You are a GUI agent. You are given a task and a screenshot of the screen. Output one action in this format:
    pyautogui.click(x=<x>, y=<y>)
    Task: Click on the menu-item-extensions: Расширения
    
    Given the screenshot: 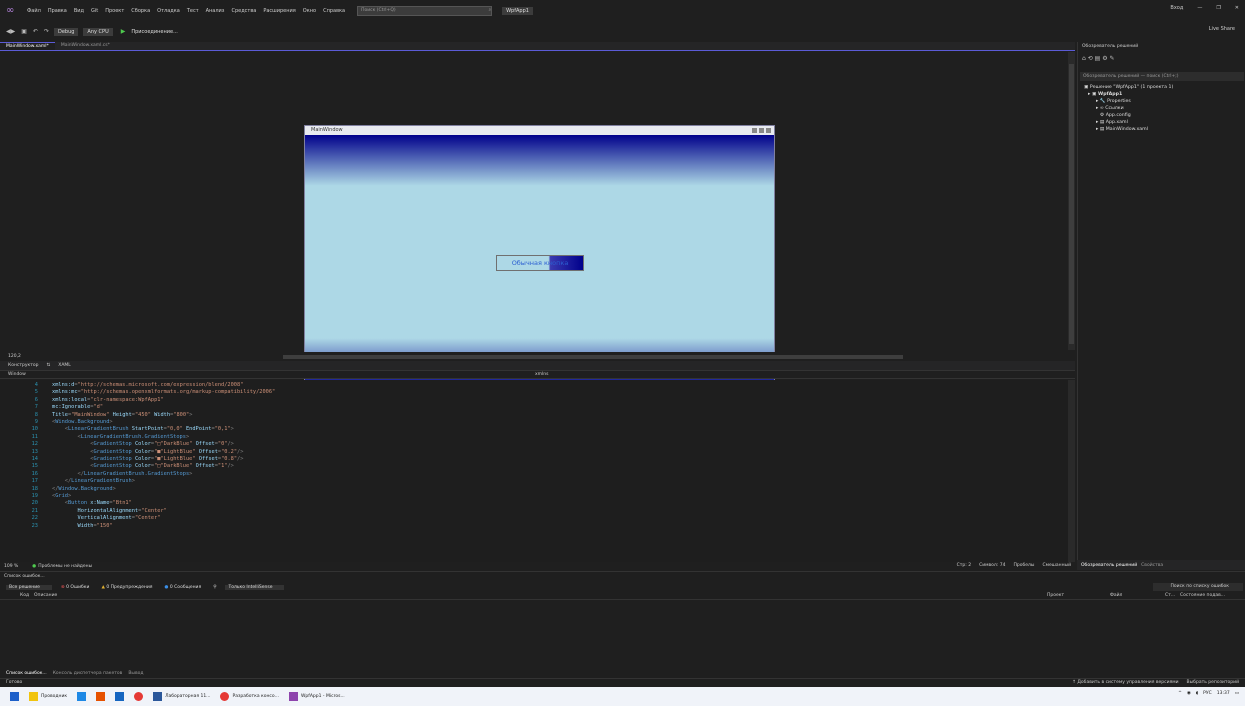 What is the action you would take?
    pyautogui.click(x=279, y=11)
    